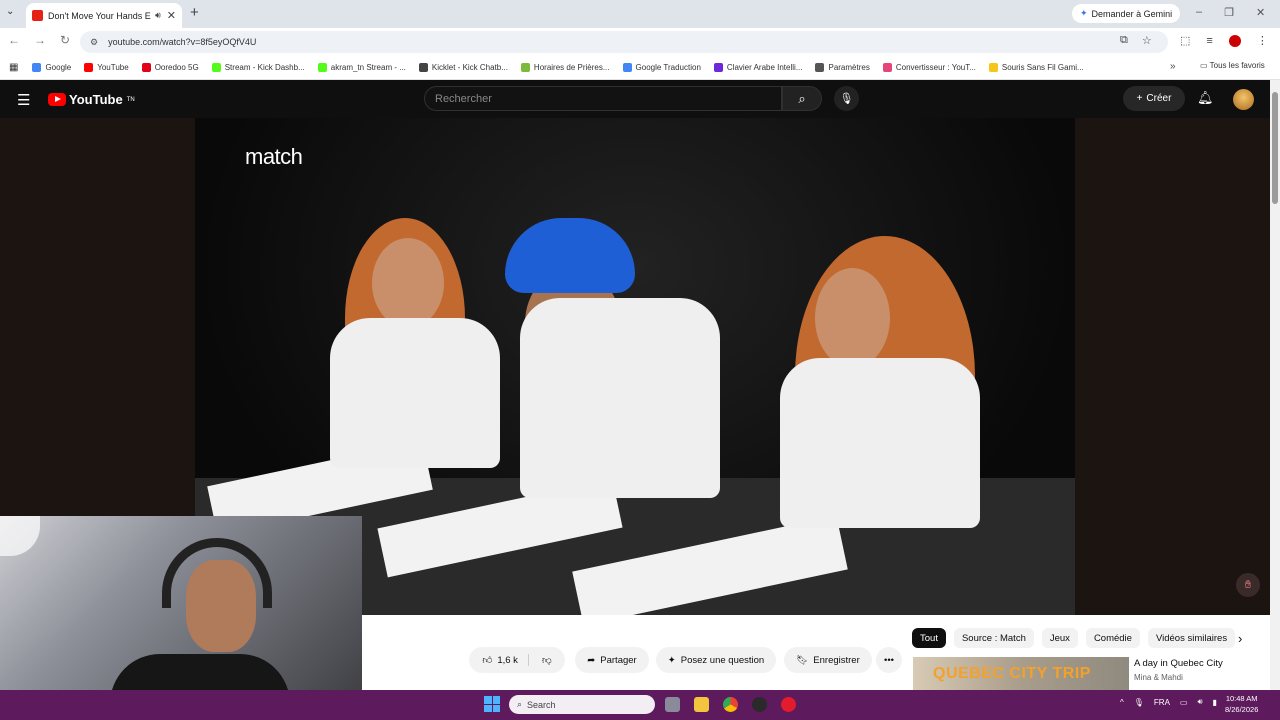 Image resolution: width=1280 pixels, height=720 pixels. What do you see at coordinates (182, 42) in the screenshot?
I see `url-text: youtube.com/watch?v=8f5eyOQfV4U` at bounding box center [182, 42].